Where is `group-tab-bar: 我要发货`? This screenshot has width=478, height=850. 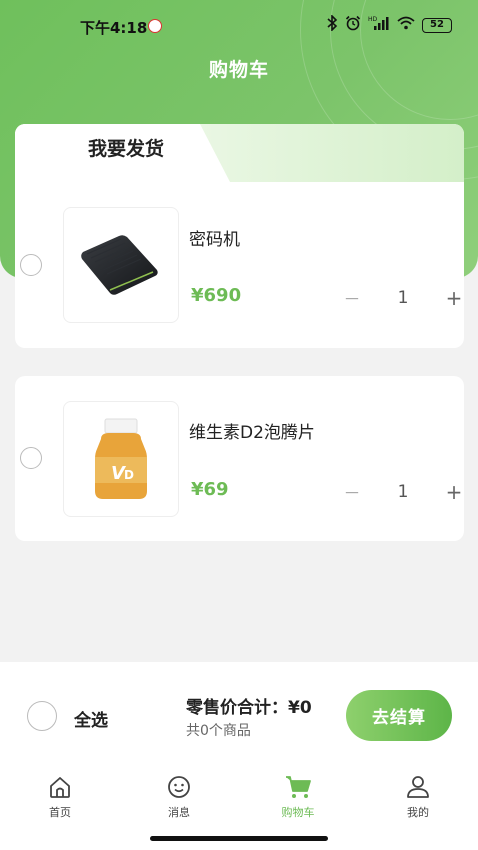
group-tab-bar: 我要发货 is located at coordinates (239, 153).